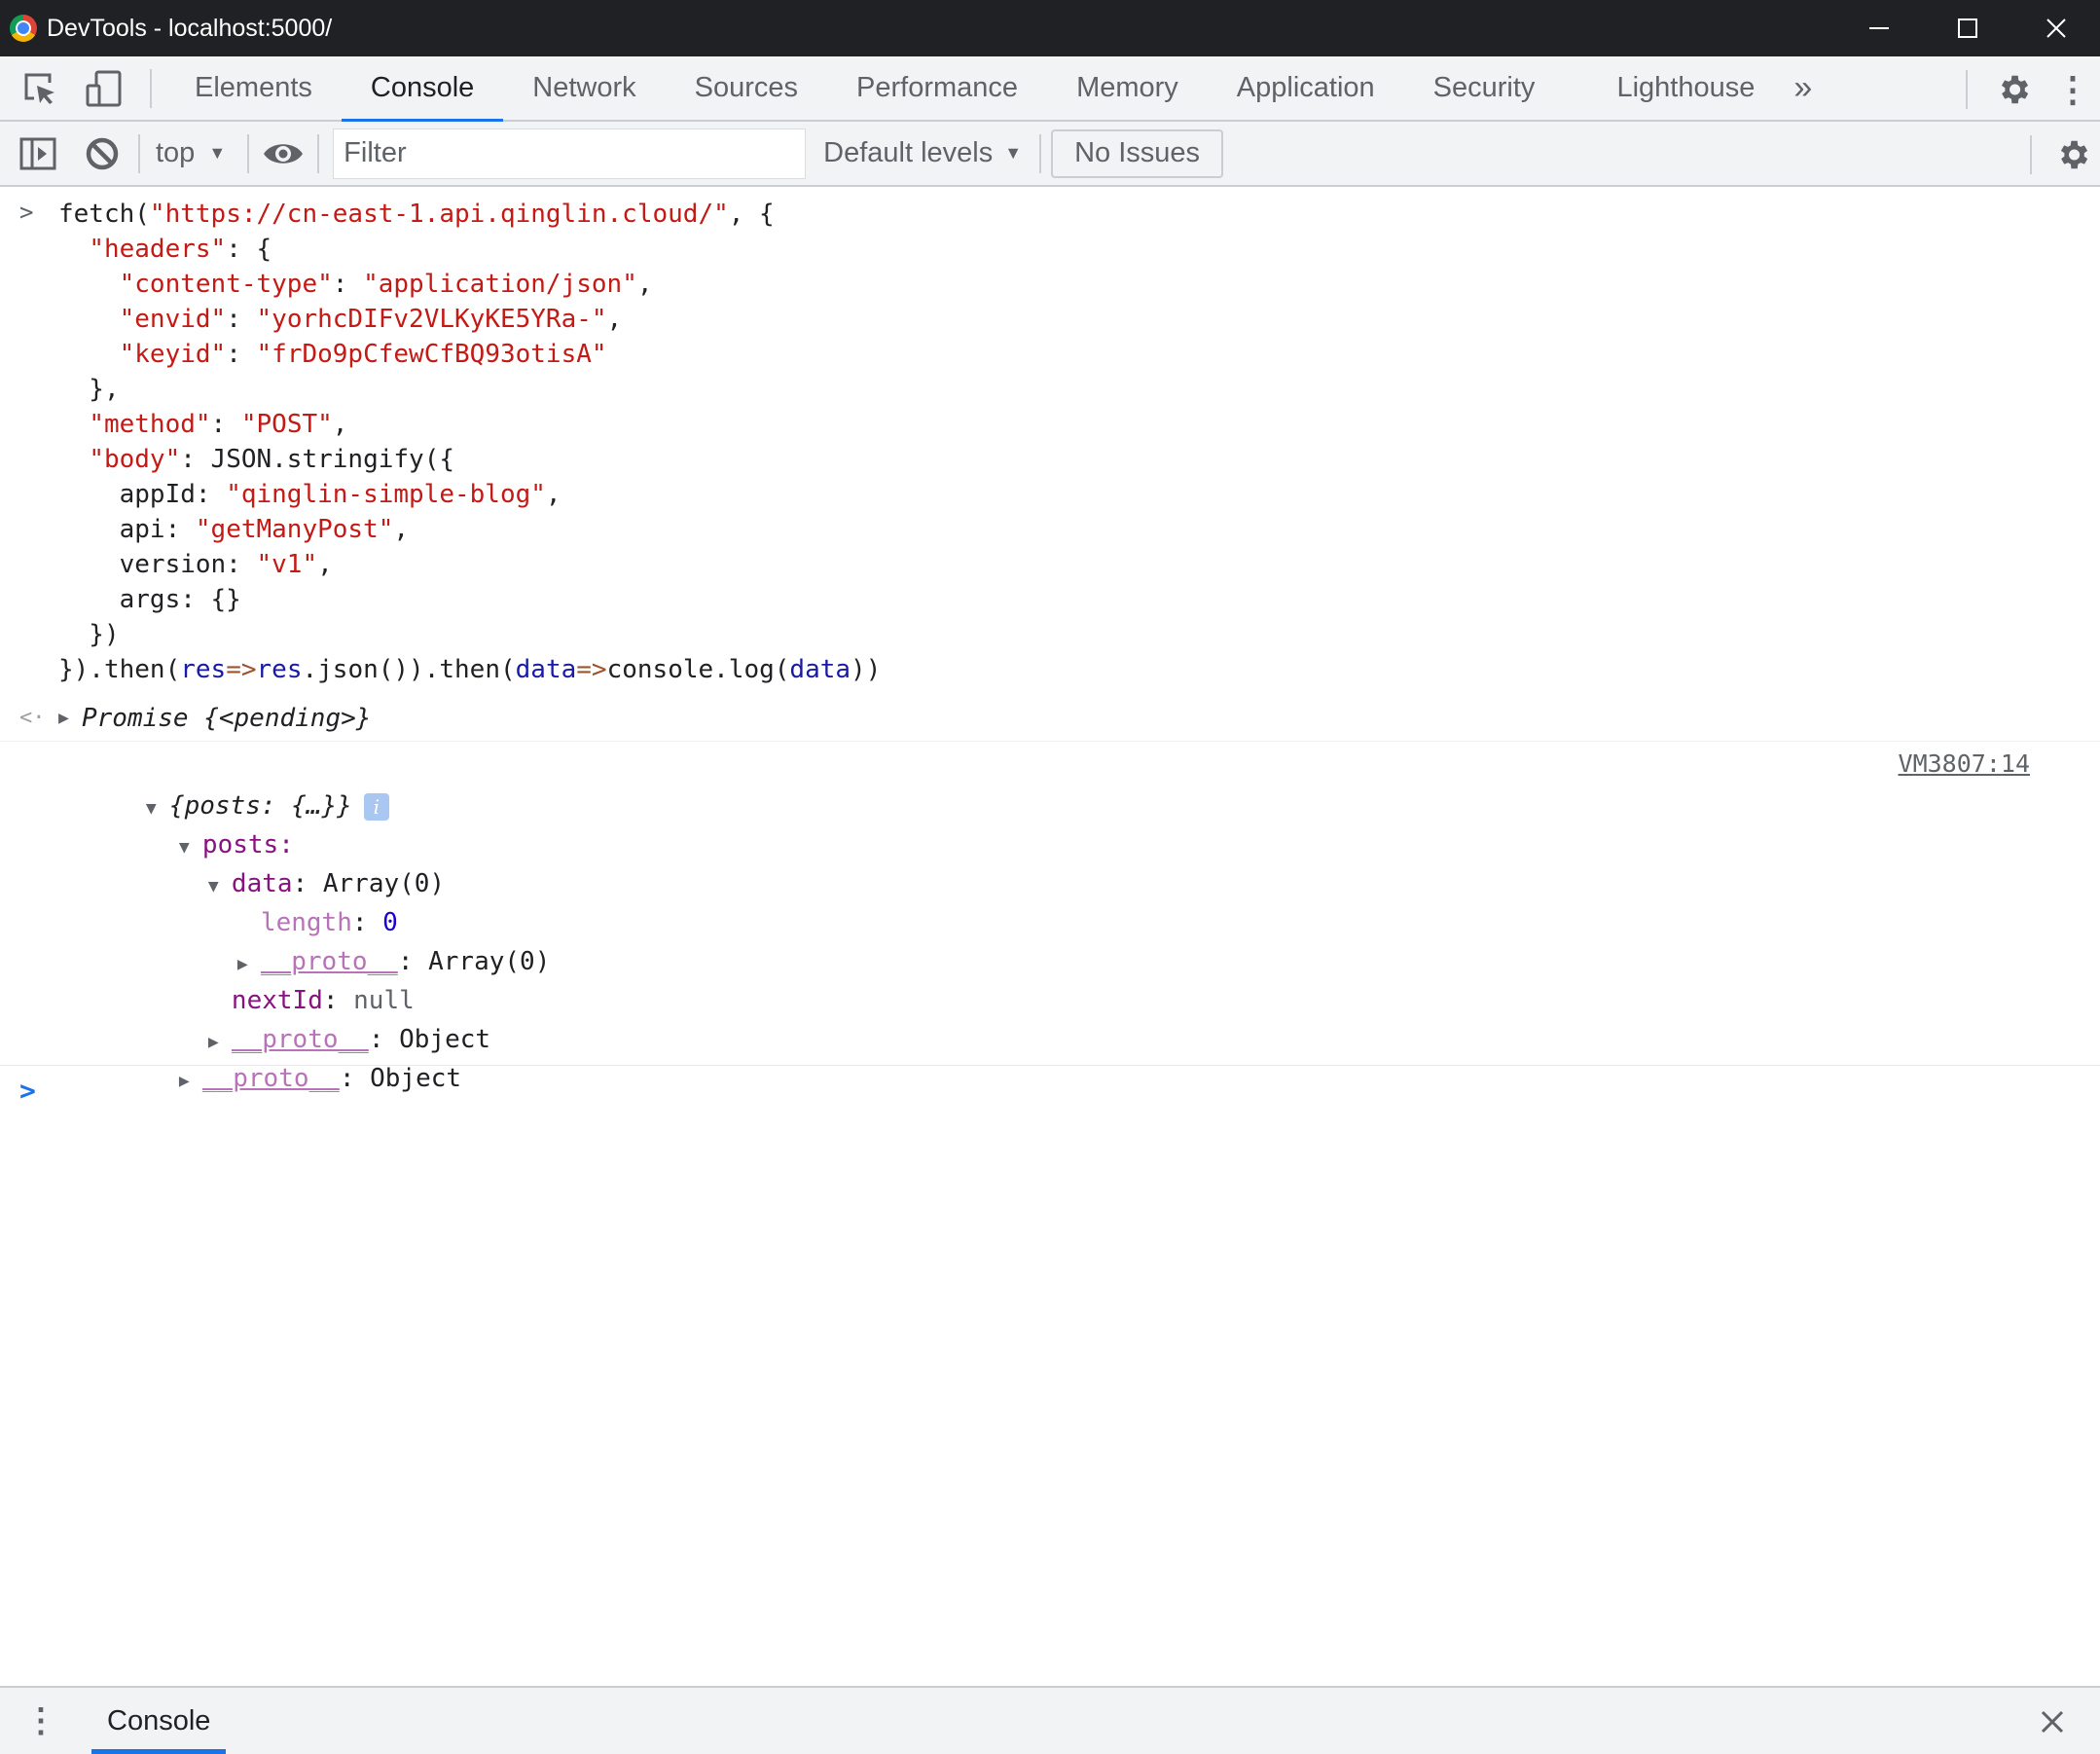 The height and width of the screenshot is (1754, 2100). I want to click on data-value: Array(0), so click(384, 884).